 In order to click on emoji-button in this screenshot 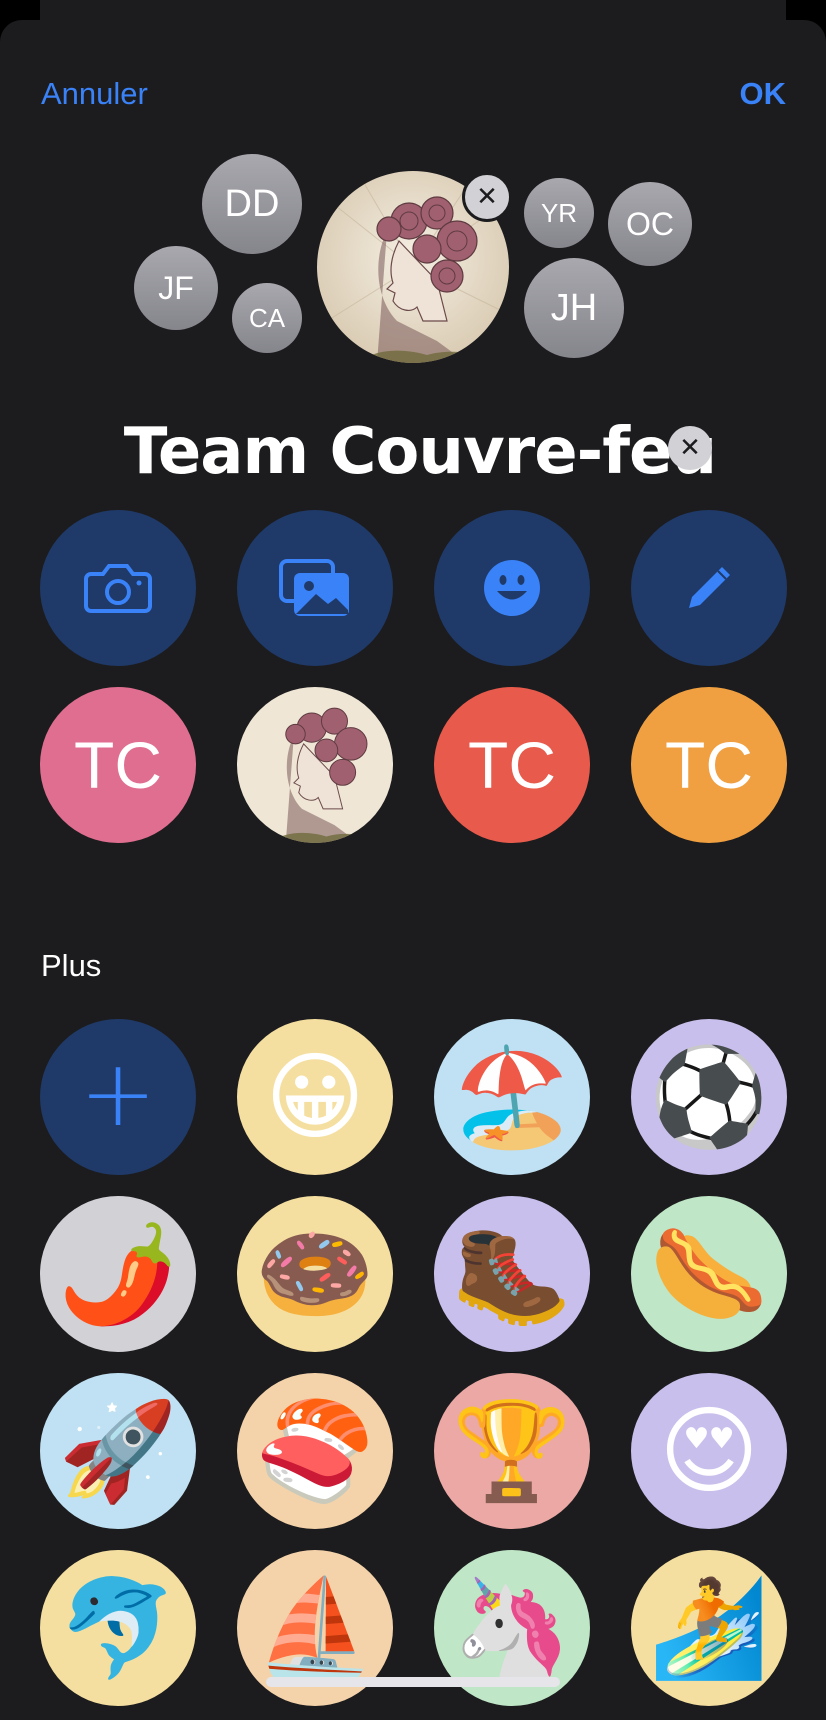, I will do `click(512, 588)`.